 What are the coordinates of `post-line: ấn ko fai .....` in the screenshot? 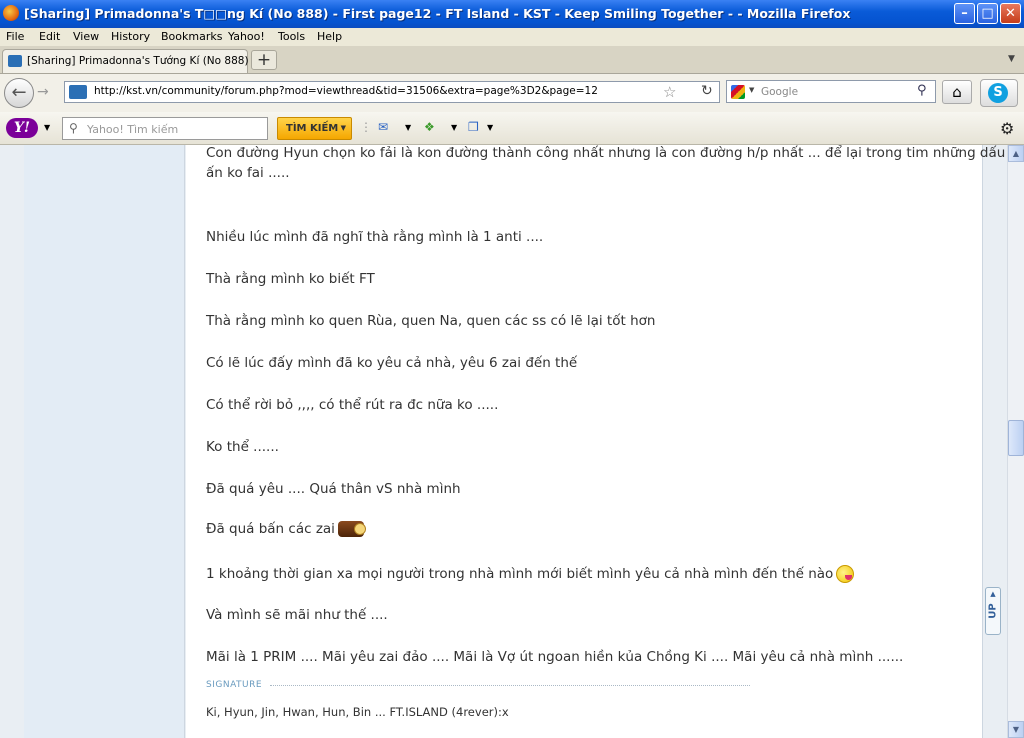 It's located at (248, 173).